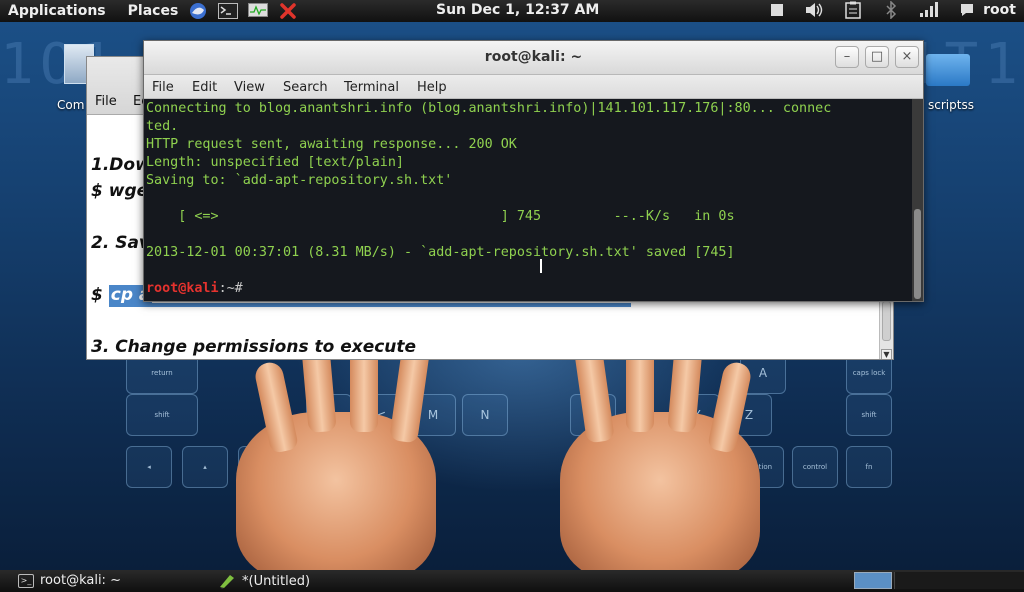  What do you see at coordinates (121, 165) in the screenshot?
I see `gedit-text-line: 1.Dow` at bounding box center [121, 165].